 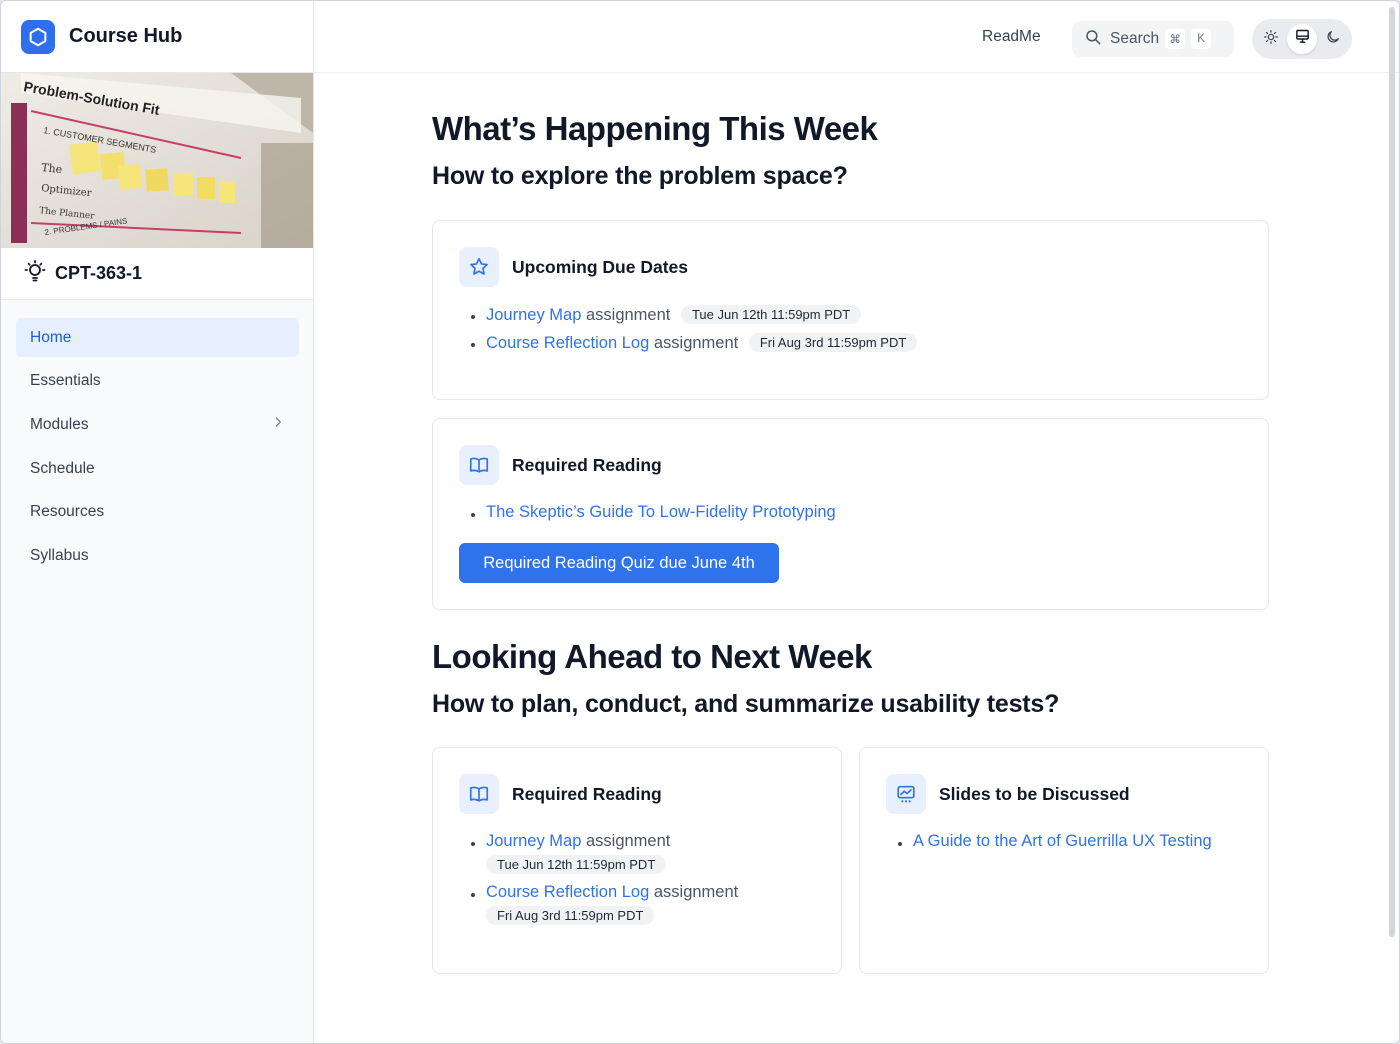 What do you see at coordinates (479, 267) in the screenshot?
I see `star-icon` at bounding box center [479, 267].